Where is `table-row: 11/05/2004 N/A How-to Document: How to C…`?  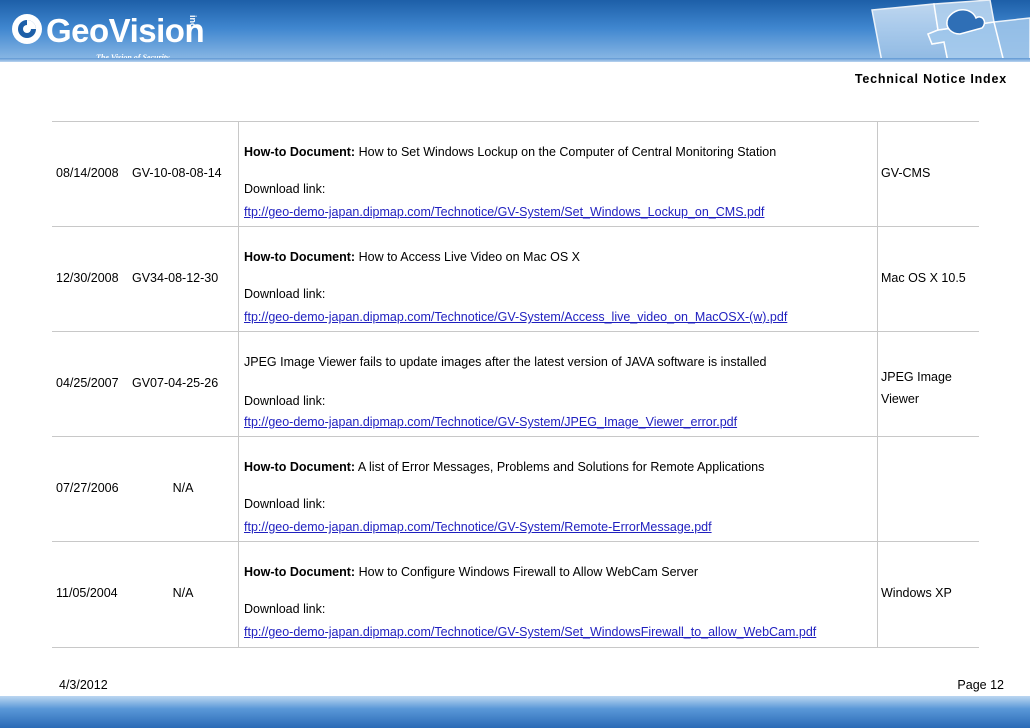
table-row: 11/05/2004 N/A How-to Document: How to C… is located at coordinates (515, 594).